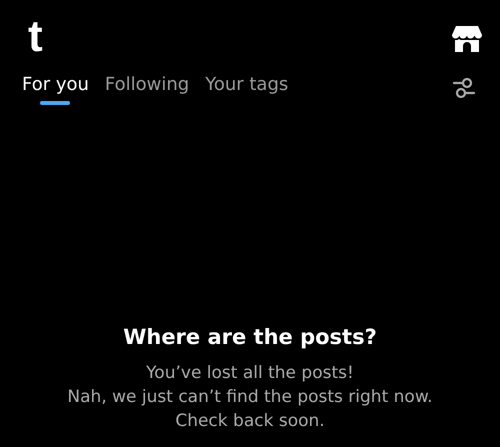 The height and width of the screenshot is (447, 500). I want to click on empty-message: Check back soon., so click(250, 421).